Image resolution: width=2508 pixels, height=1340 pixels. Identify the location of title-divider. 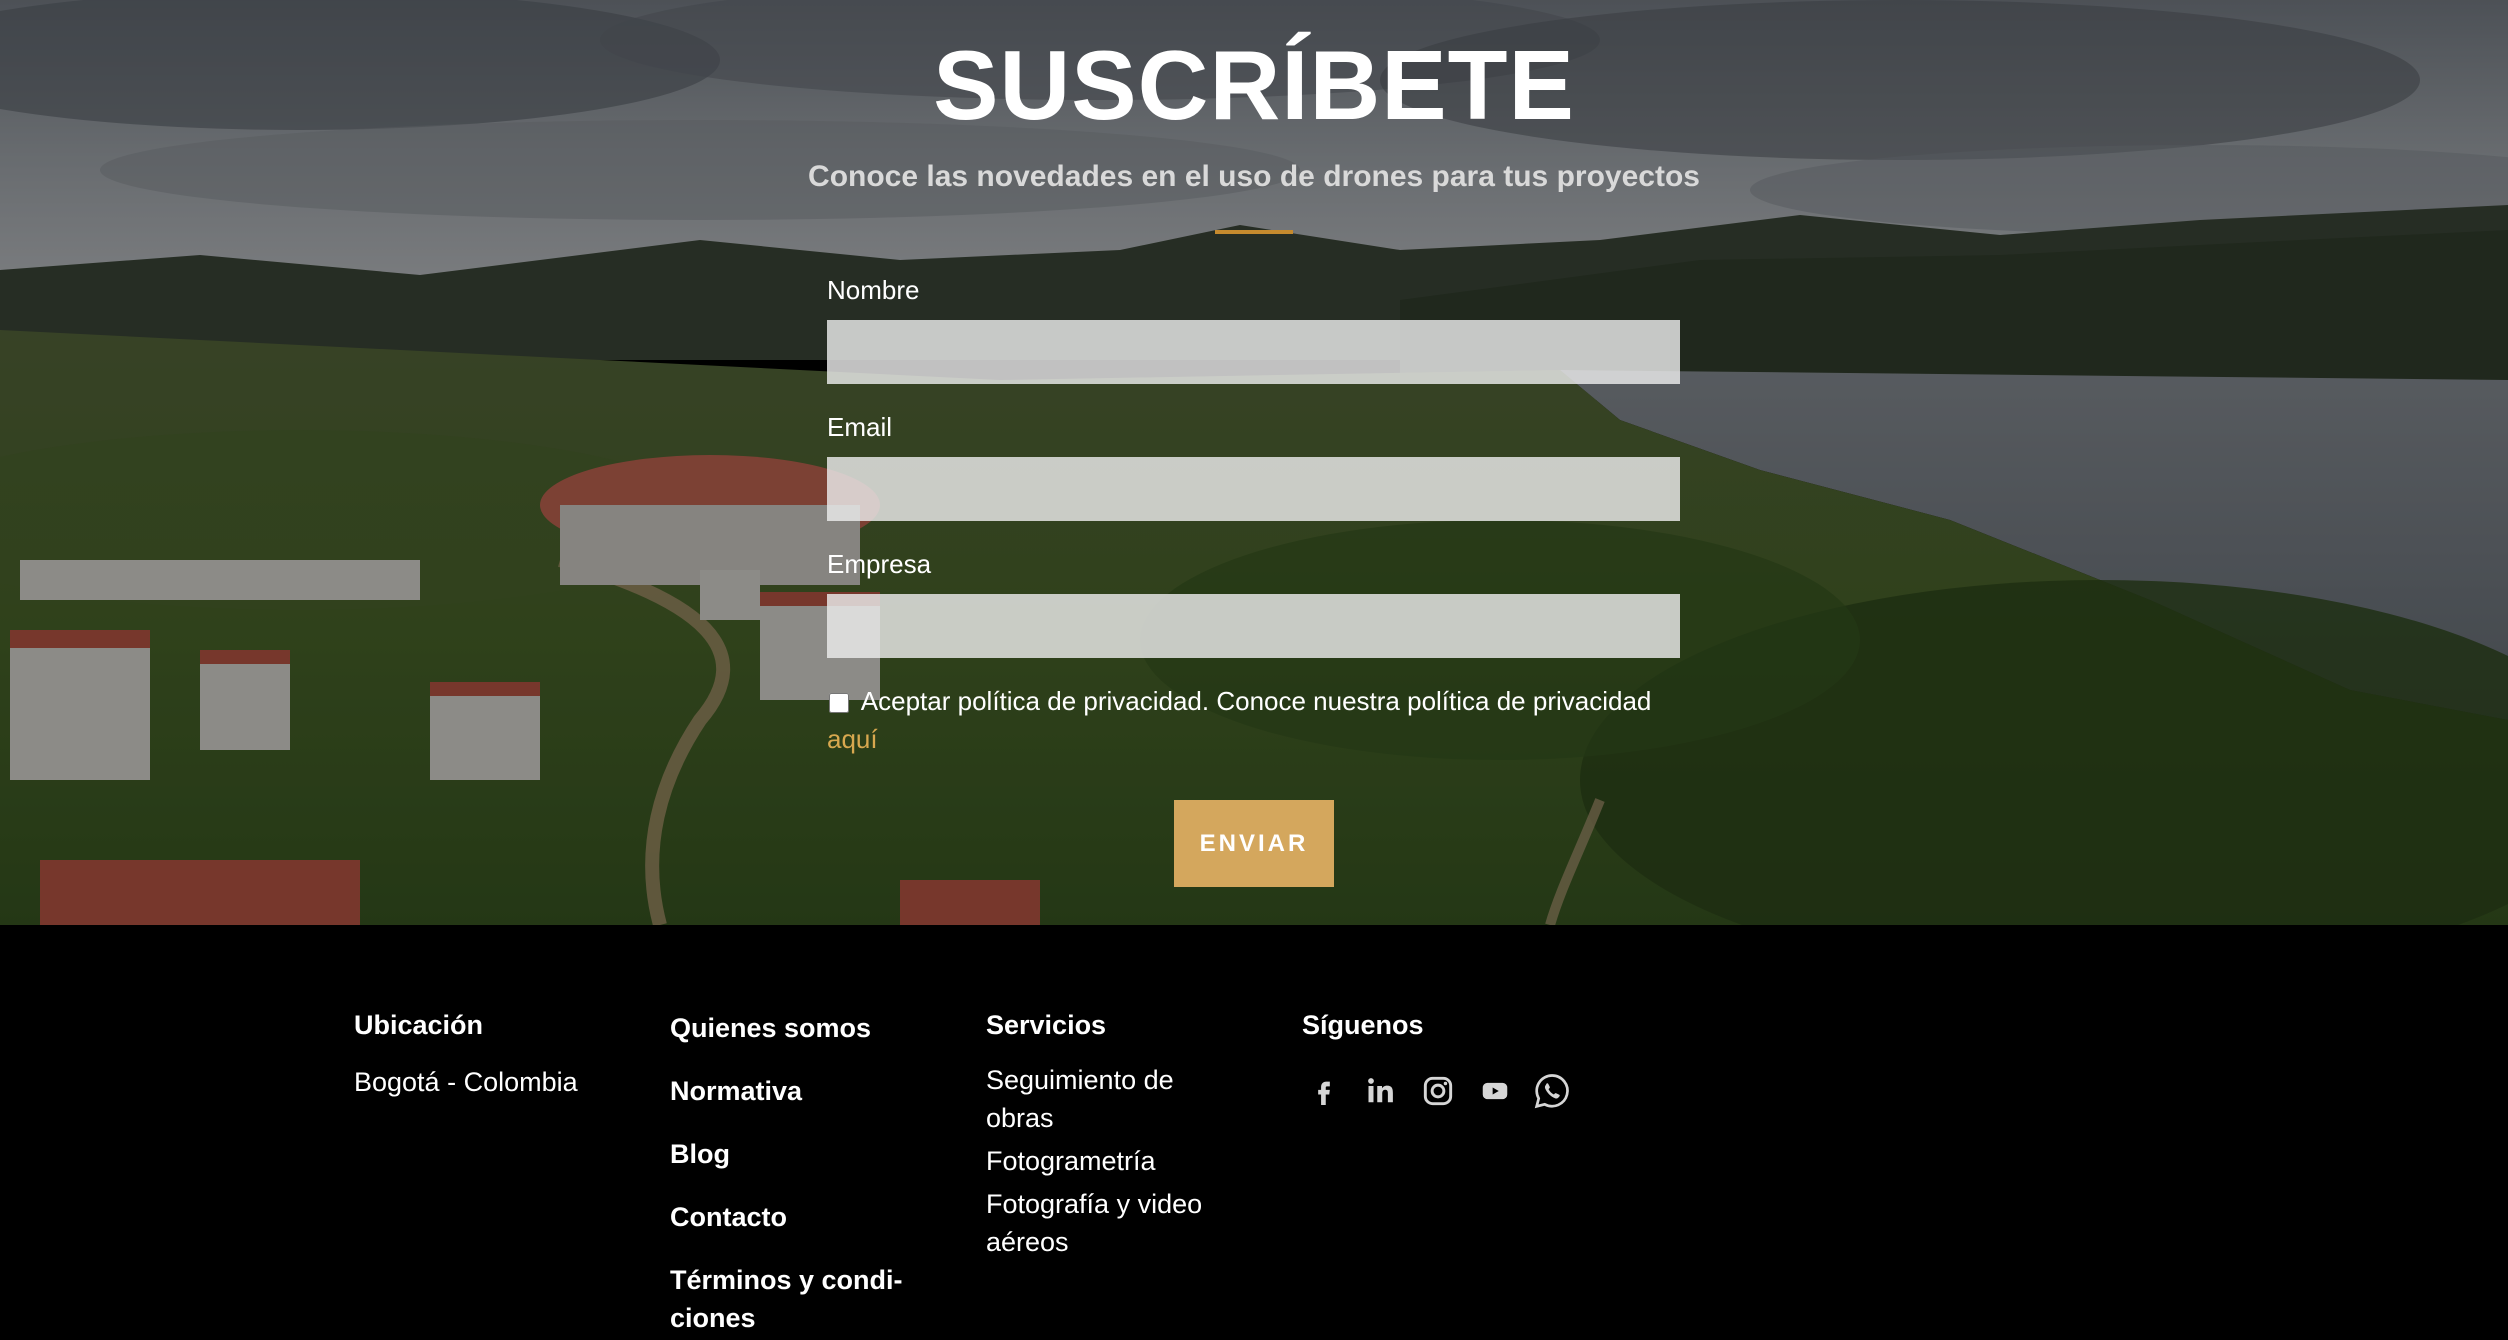
(1254, 232).